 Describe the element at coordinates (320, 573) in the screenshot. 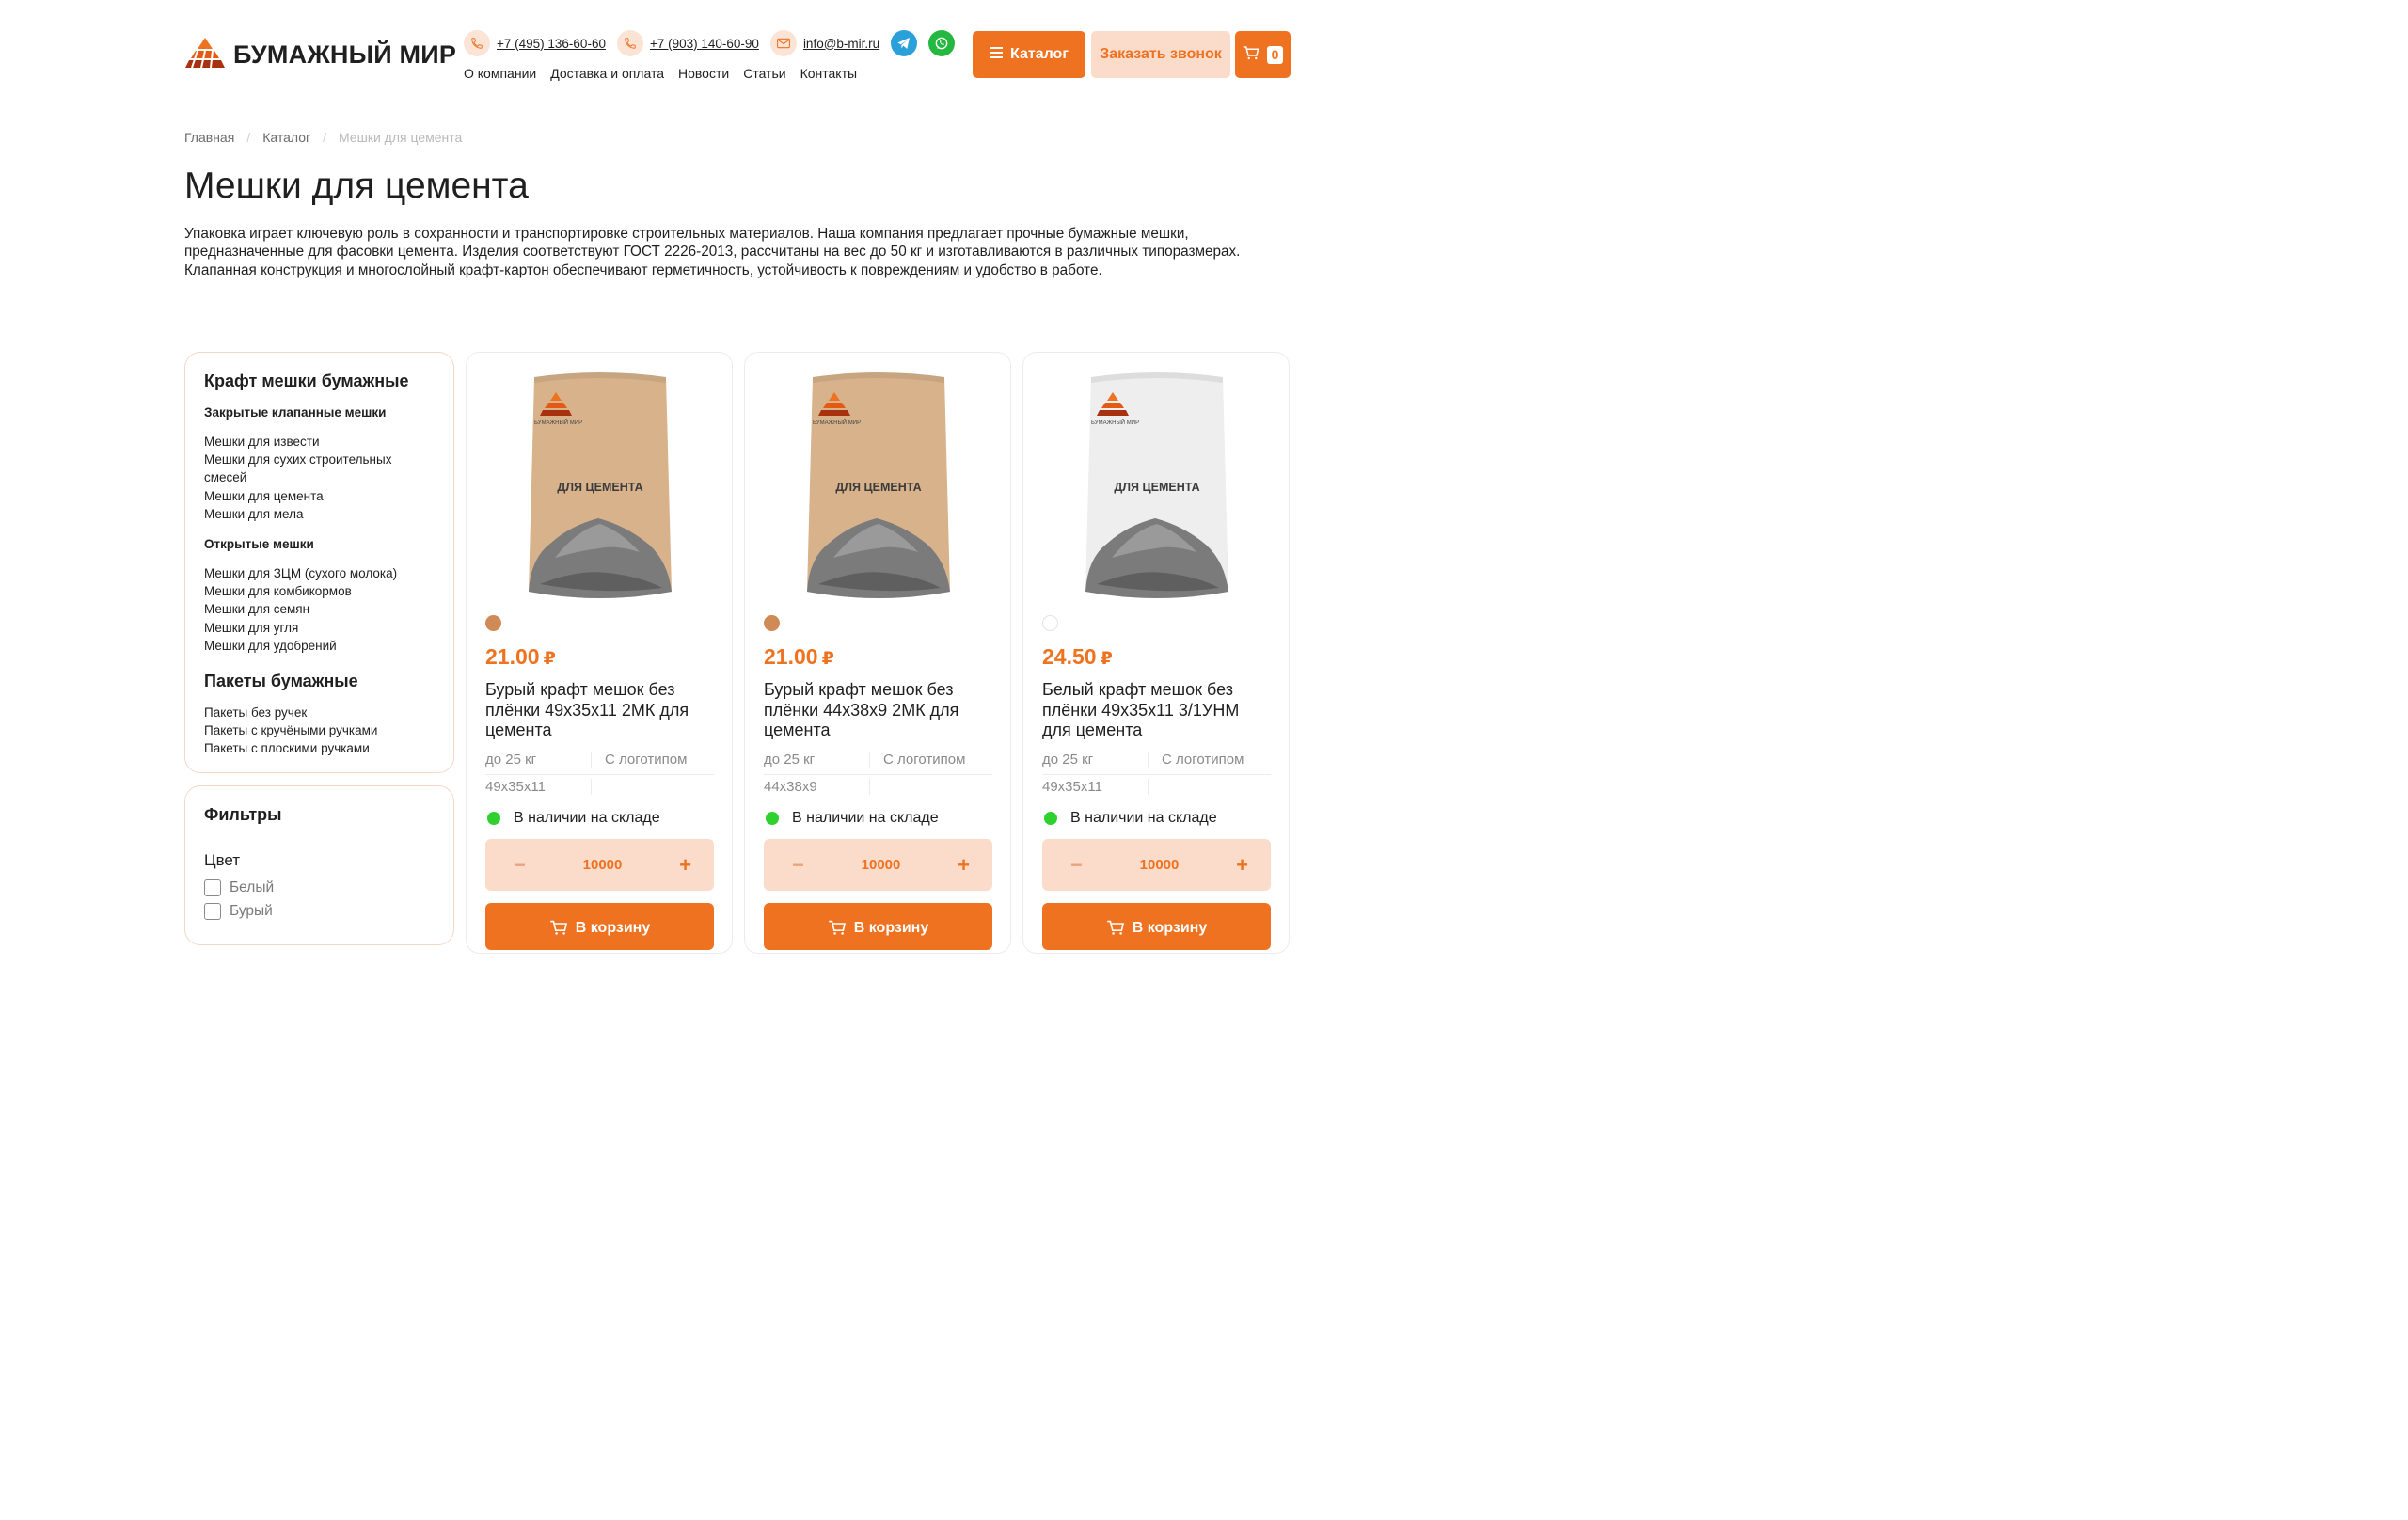

I see `sidebar-item-milk: Мешки для ЗЦМ (сухого молока)` at that location.